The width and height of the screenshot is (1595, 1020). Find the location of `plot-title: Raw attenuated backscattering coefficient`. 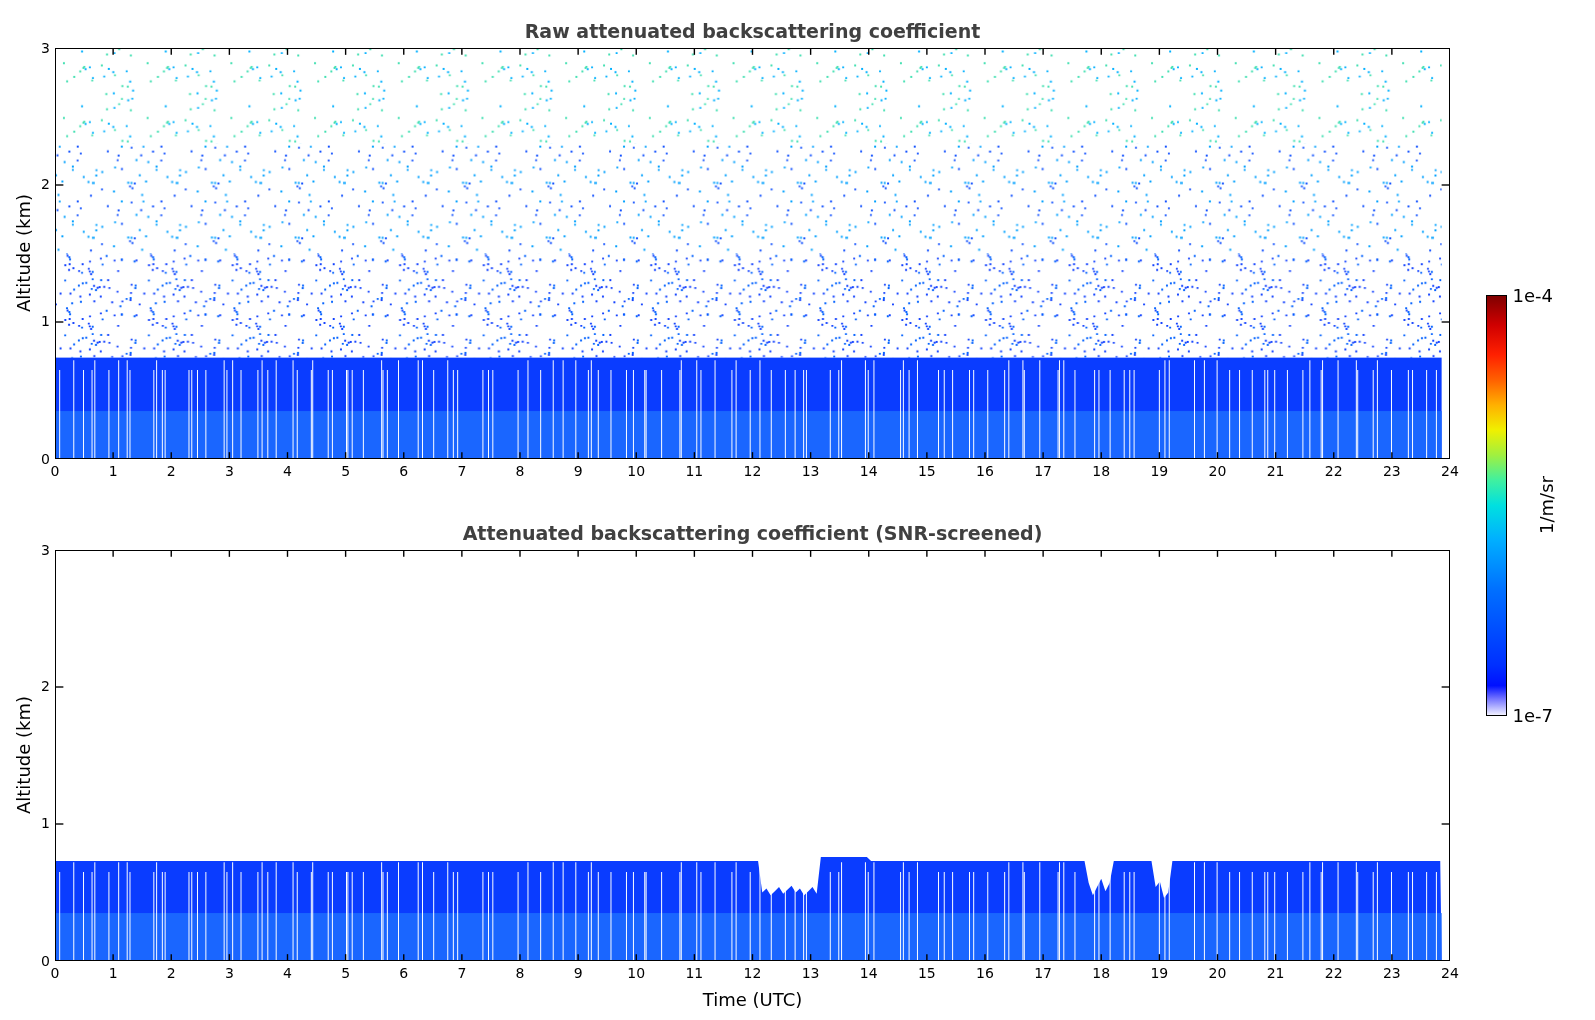

plot-title: Raw attenuated backscattering coefficient is located at coordinates (752, 31).